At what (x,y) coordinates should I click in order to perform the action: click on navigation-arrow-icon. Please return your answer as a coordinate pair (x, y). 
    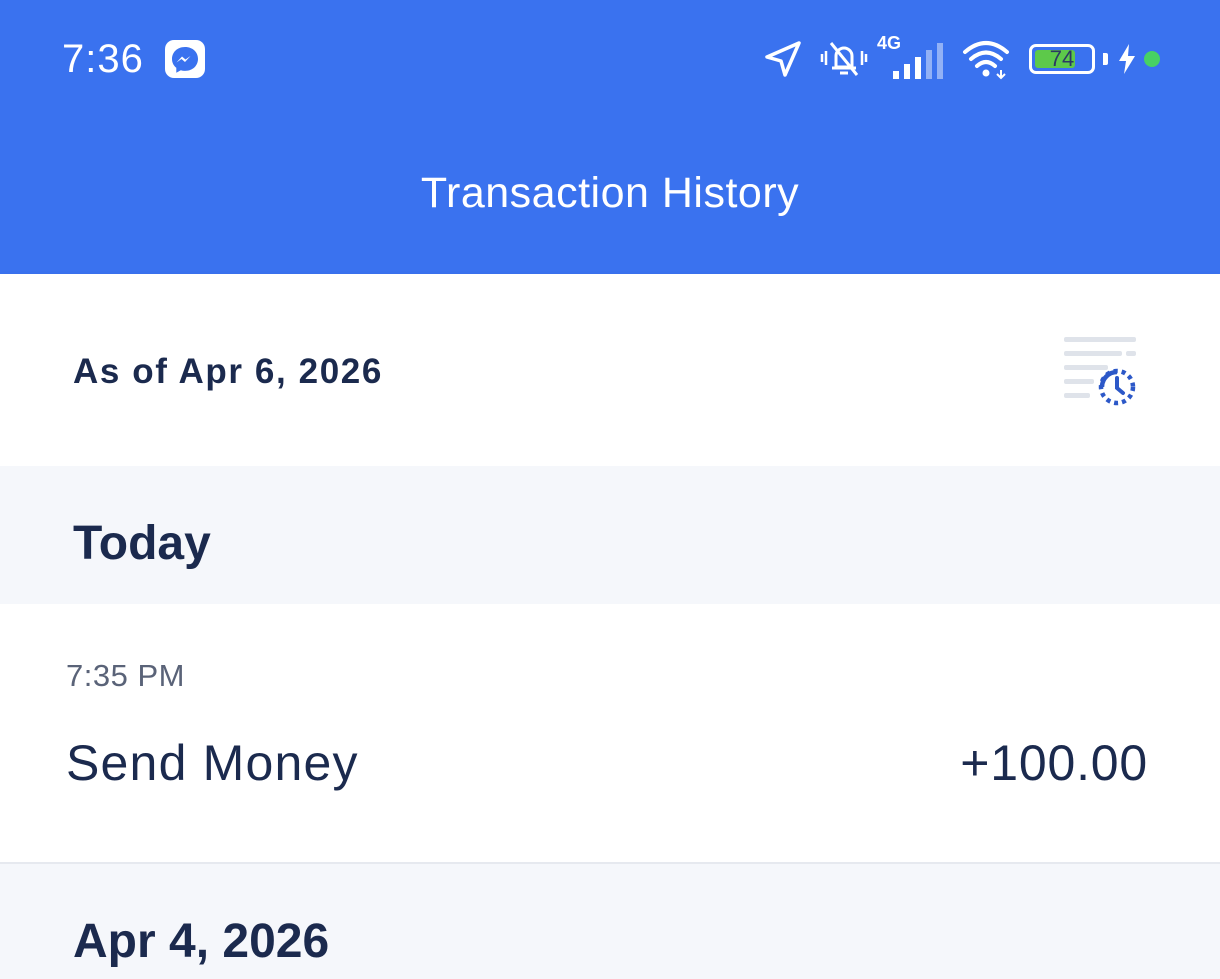
    Looking at the image, I should click on (791, 59).